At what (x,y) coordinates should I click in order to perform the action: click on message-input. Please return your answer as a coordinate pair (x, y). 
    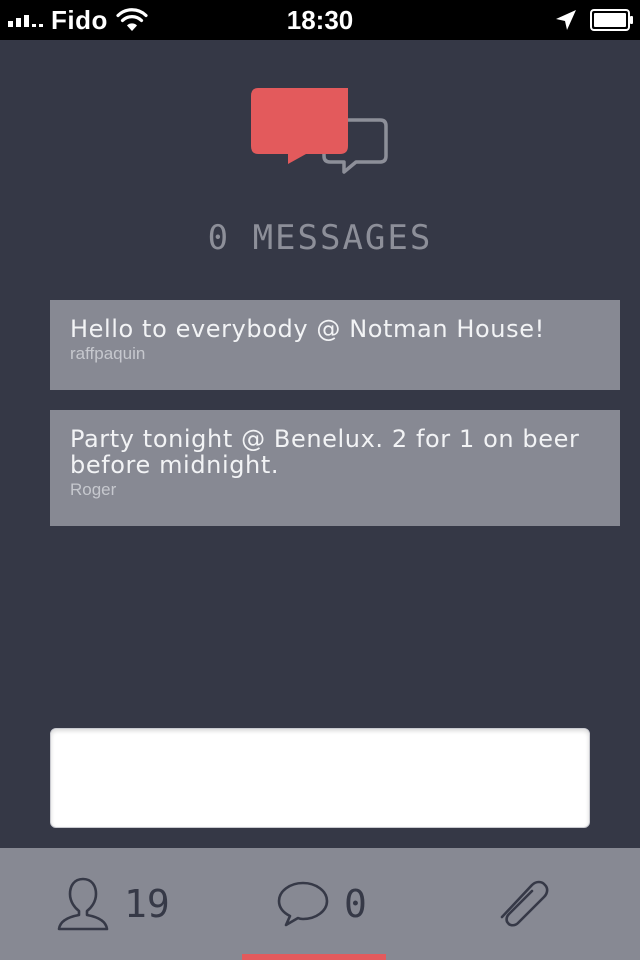
    Looking at the image, I should click on (320, 778).